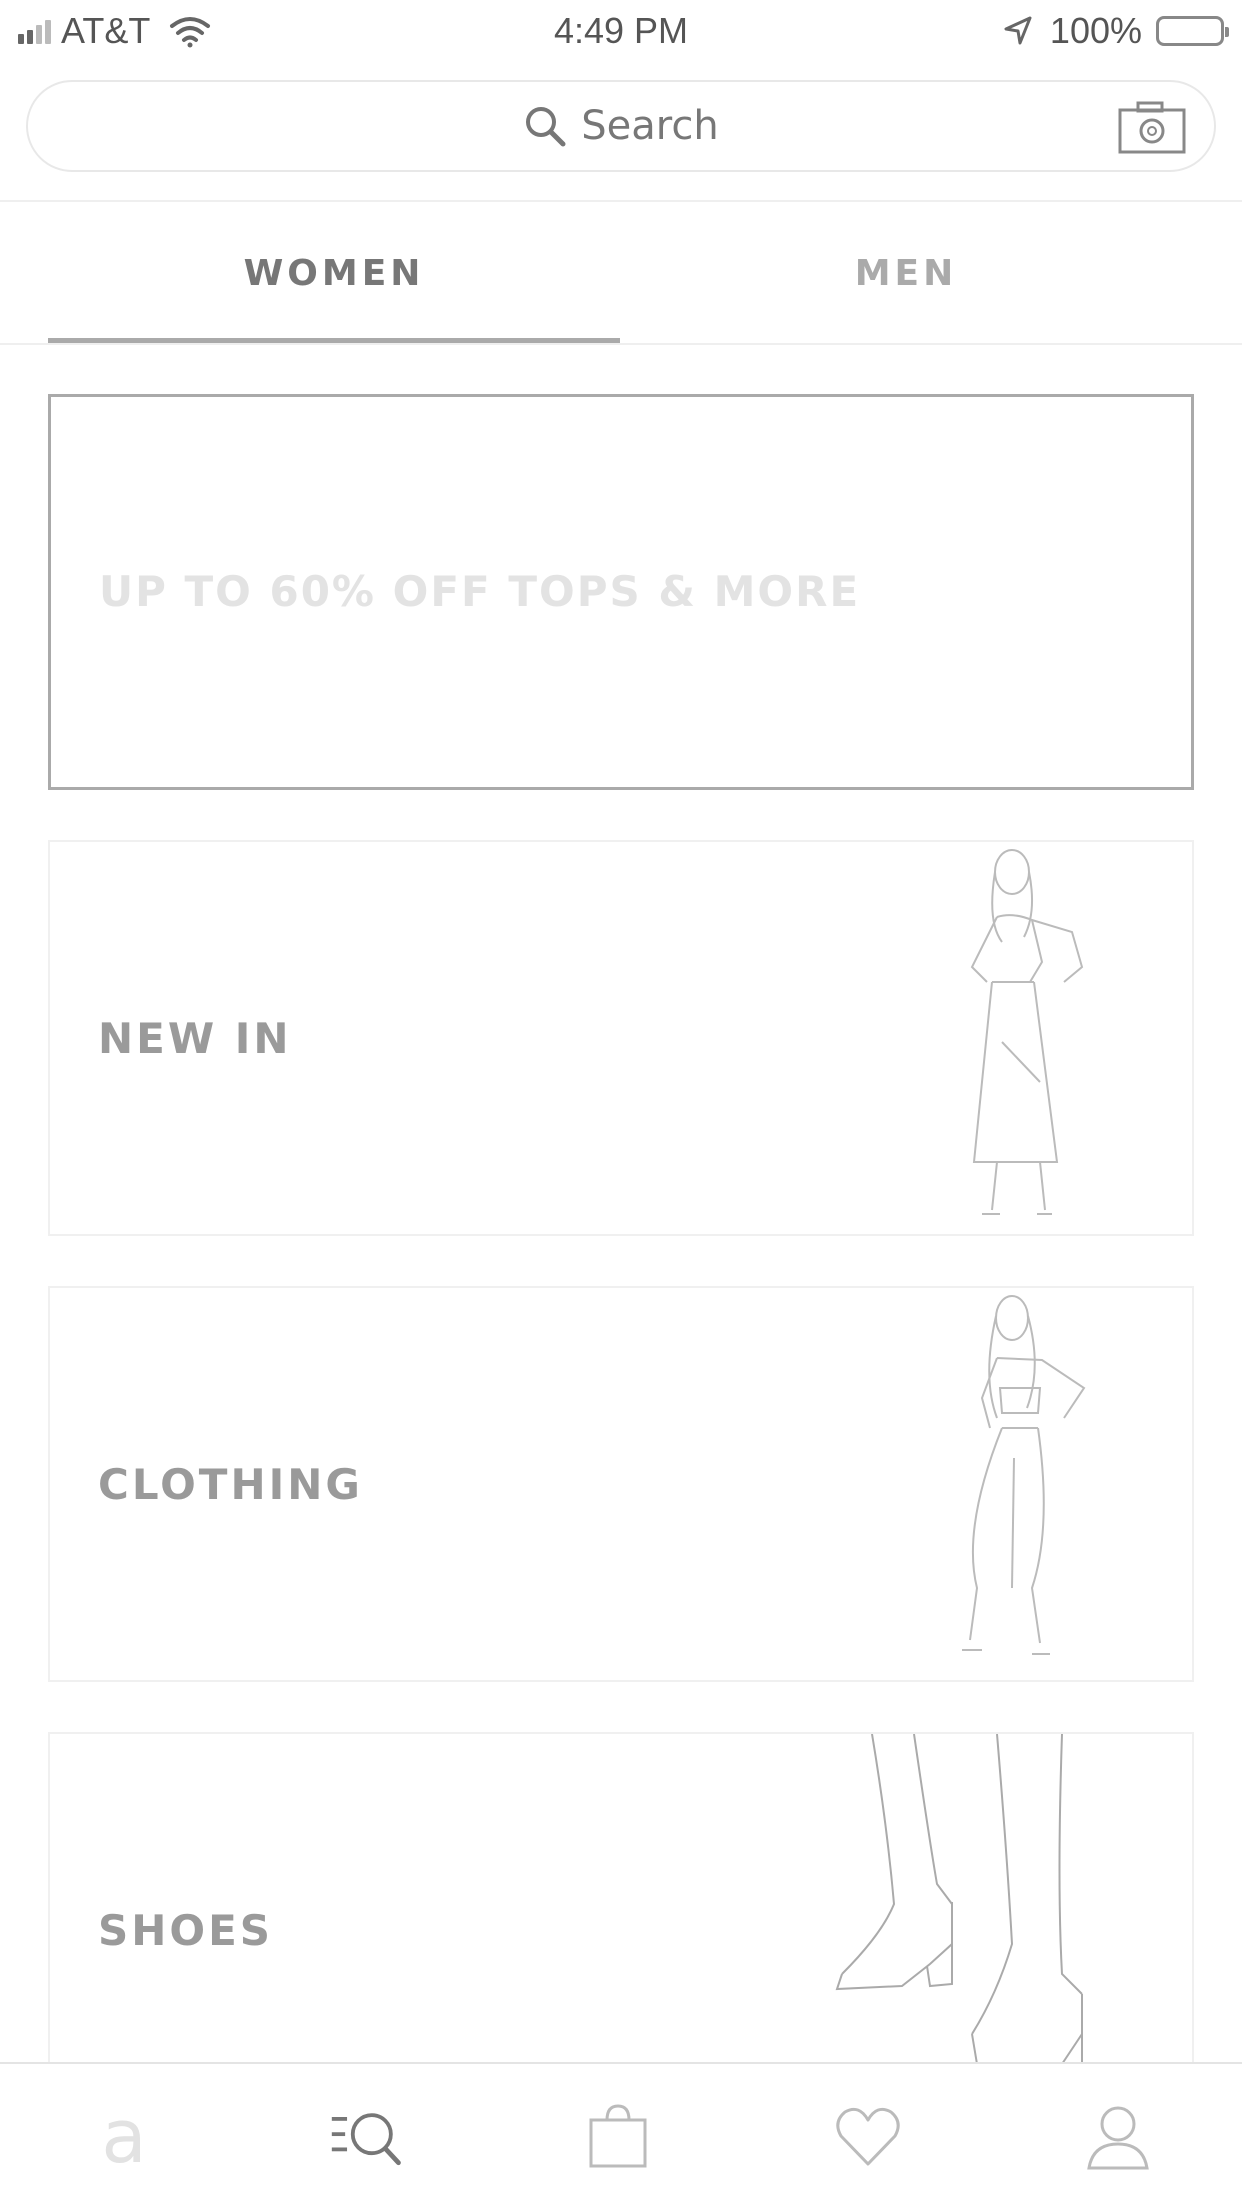 Image resolution: width=1242 pixels, height=2210 pixels. I want to click on category-label: NEW IN, so click(195, 1038).